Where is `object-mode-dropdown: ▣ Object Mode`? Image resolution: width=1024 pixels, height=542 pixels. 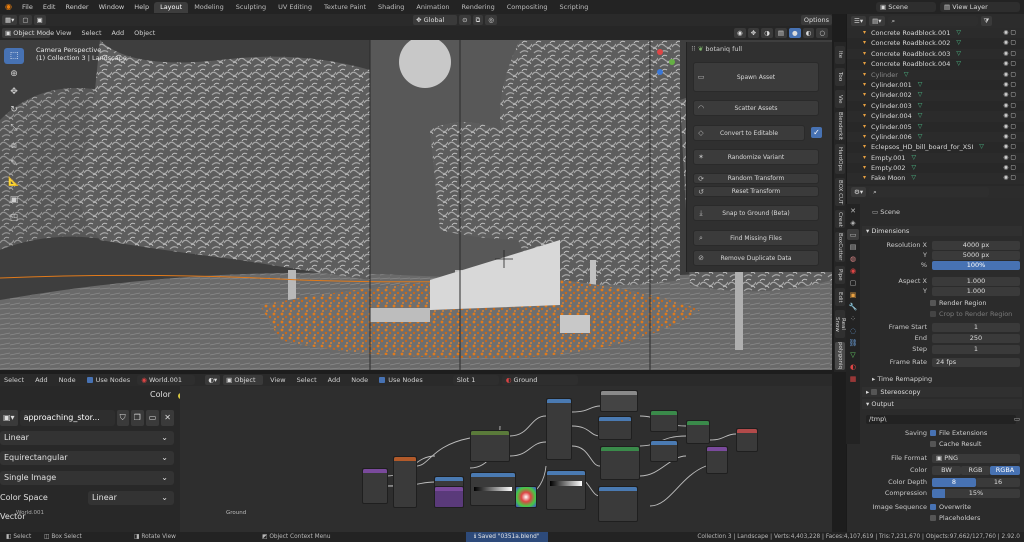 object-mode-dropdown: ▣ Object Mode is located at coordinates (28, 33).